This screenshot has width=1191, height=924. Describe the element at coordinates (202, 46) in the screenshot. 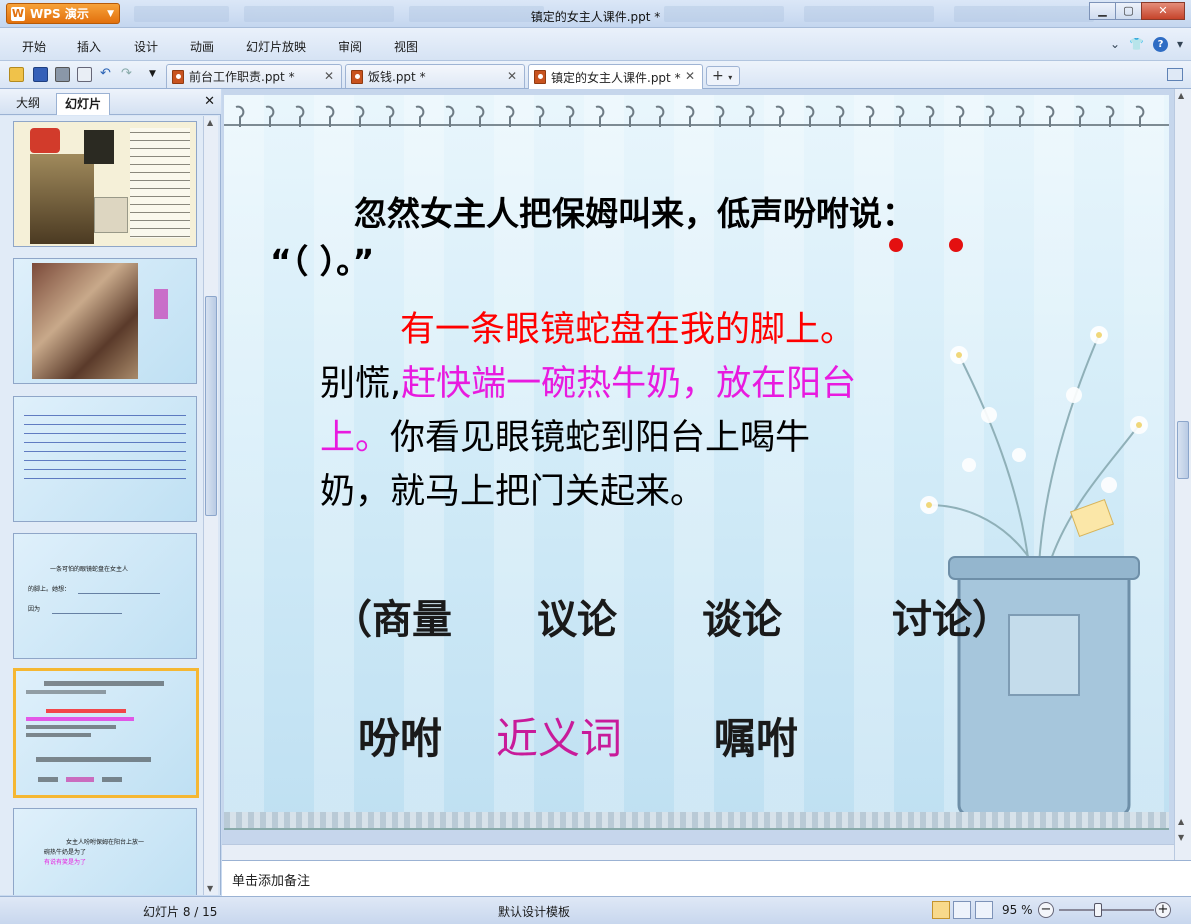

I see `menu-animation: 动画` at that location.